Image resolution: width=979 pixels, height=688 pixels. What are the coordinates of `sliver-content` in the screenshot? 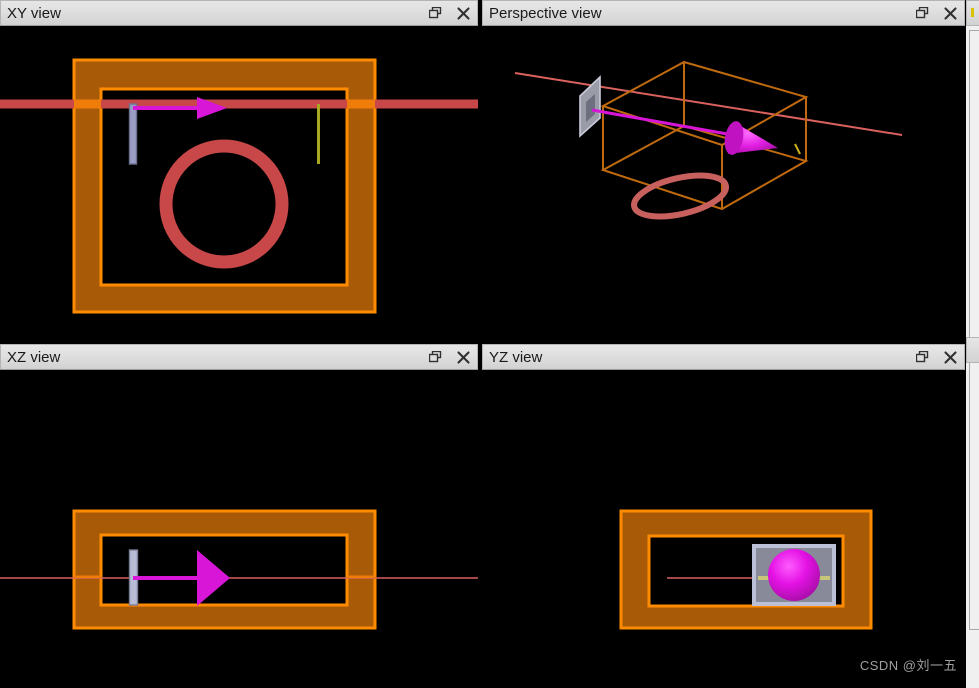 It's located at (974, 330).